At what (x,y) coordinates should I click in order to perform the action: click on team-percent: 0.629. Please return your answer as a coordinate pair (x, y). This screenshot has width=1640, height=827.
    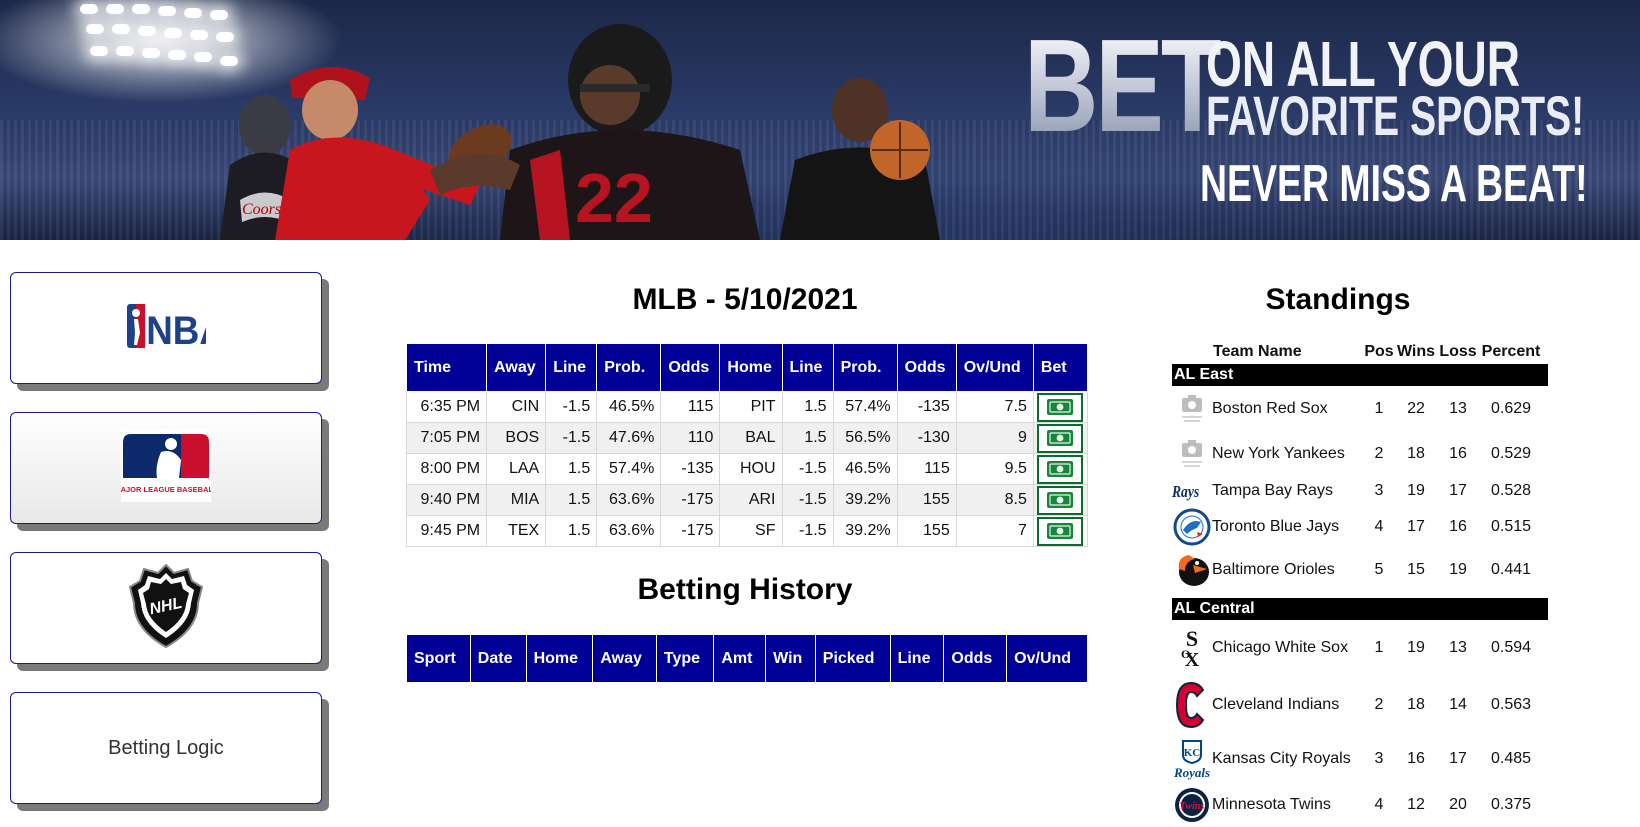
    Looking at the image, I should click on (1511, 408).